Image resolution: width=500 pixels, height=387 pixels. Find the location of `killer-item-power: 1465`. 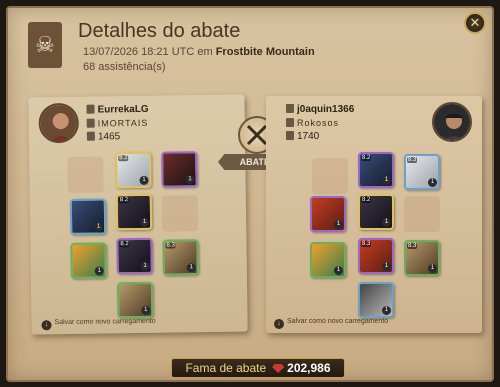

killer-item-power: 1465 is located at coordinates (103, 137).